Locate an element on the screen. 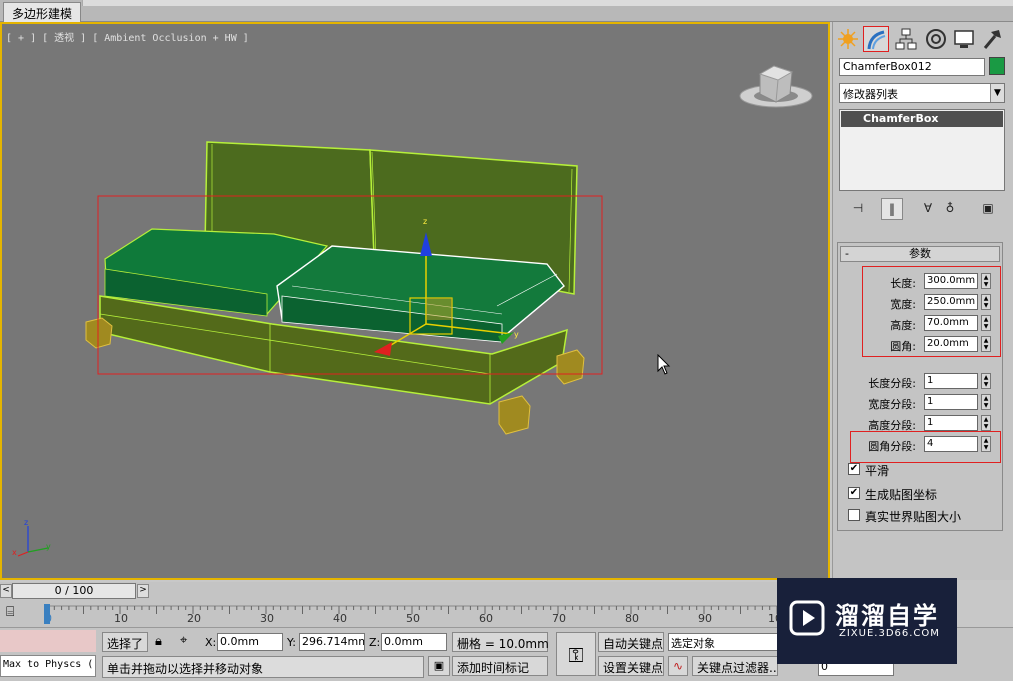 Image resolution: width=1013 pixels, height=681 pixels. nav-axis-y: y is located at coordinates (48, 546).